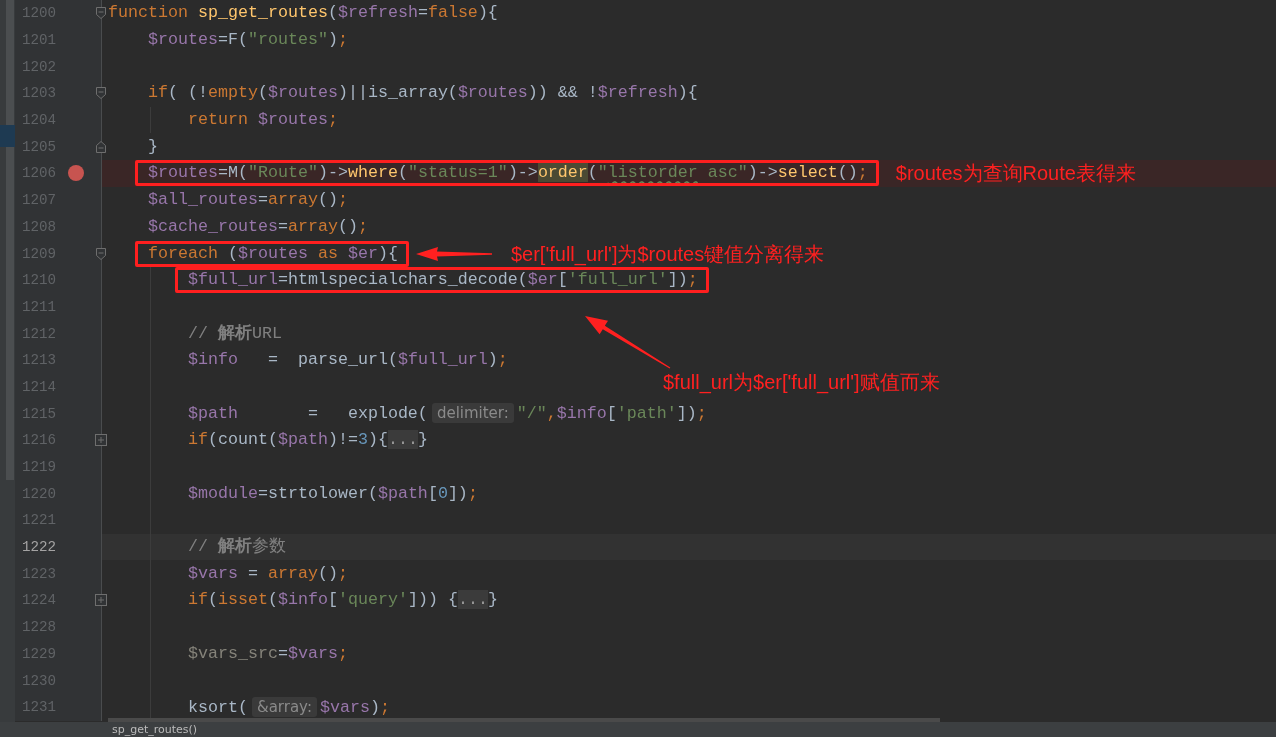 The width and height of the screenshot is (1276, 737). I want to click on code-line: if(isset($info['query'])) {...}, so click(342, 600).